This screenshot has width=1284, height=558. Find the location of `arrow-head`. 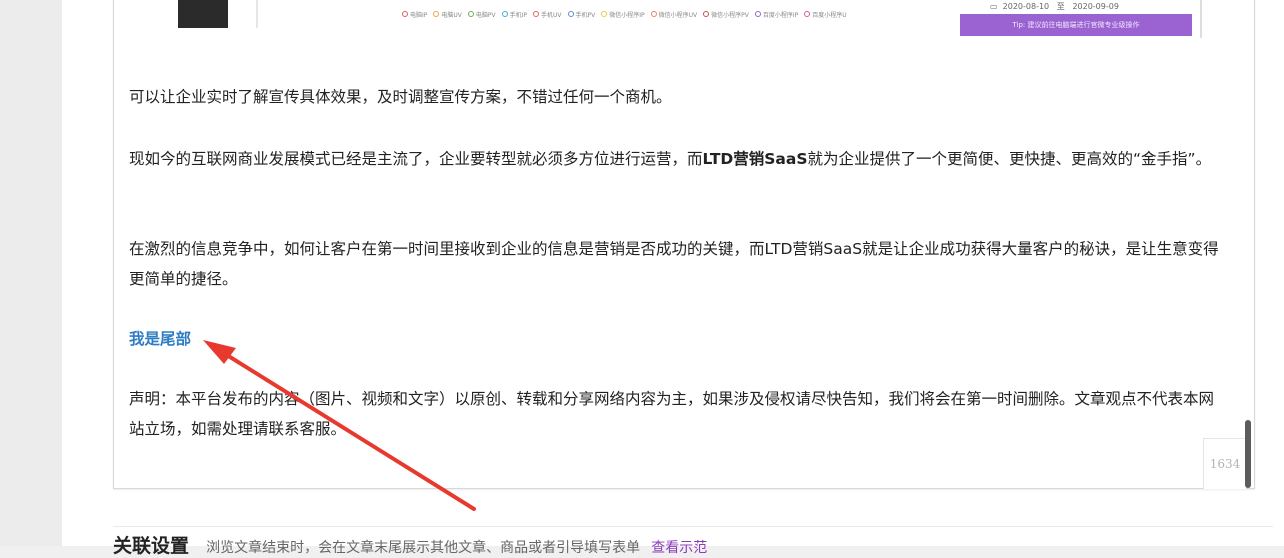

arrow-head is located at coordinates (219, 352).